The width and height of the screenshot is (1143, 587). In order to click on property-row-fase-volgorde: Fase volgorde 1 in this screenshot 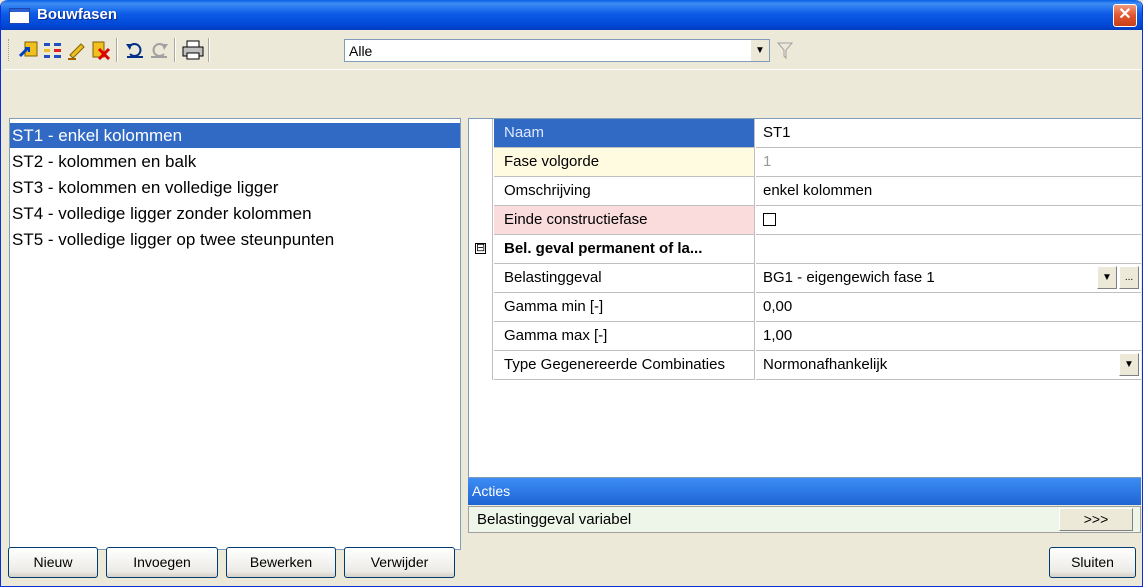, I will do `click(805, 162)`.